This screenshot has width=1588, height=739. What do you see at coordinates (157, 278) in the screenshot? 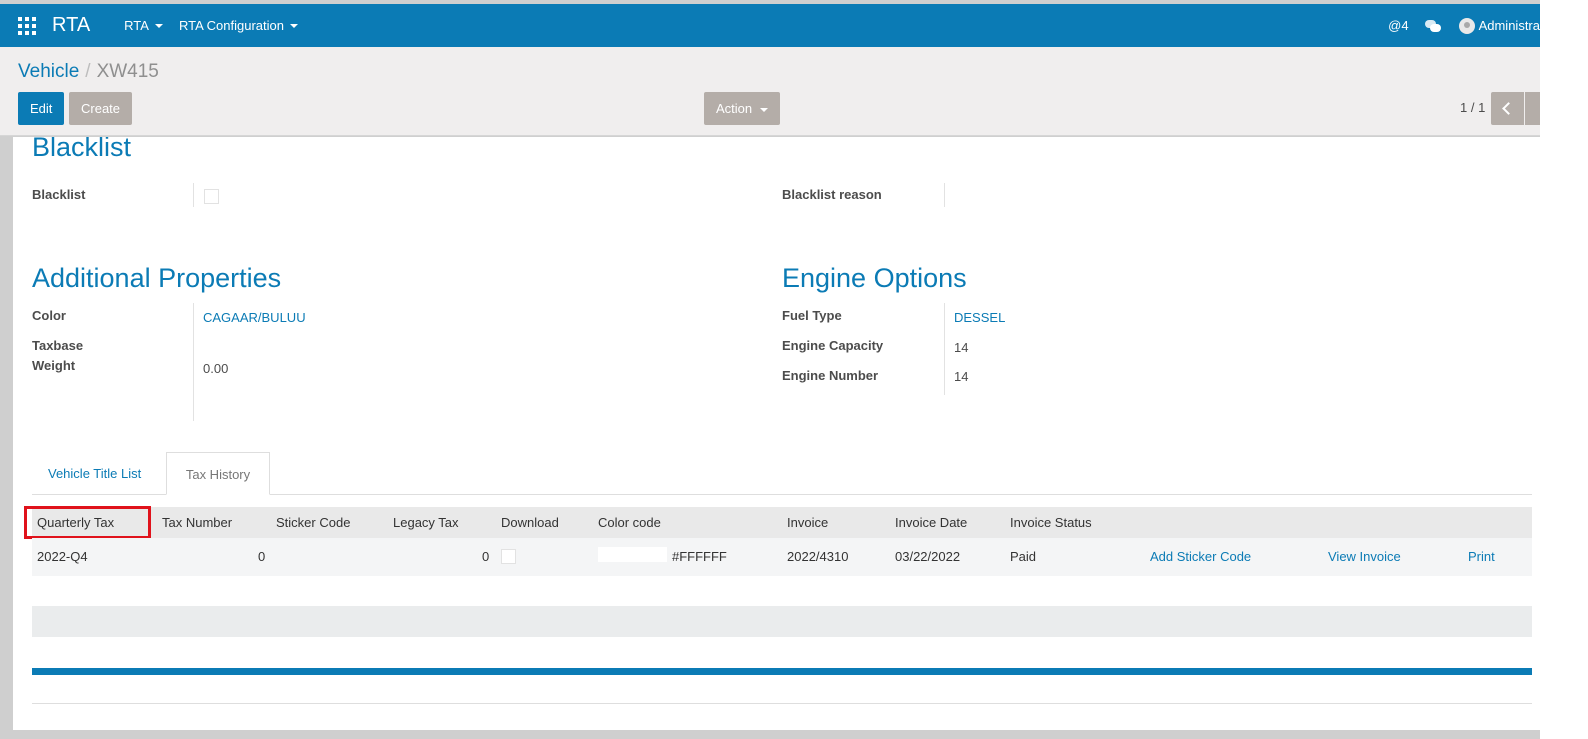
I see `additional-properties-title: Additional Properties` at bounding box center [157, 278].